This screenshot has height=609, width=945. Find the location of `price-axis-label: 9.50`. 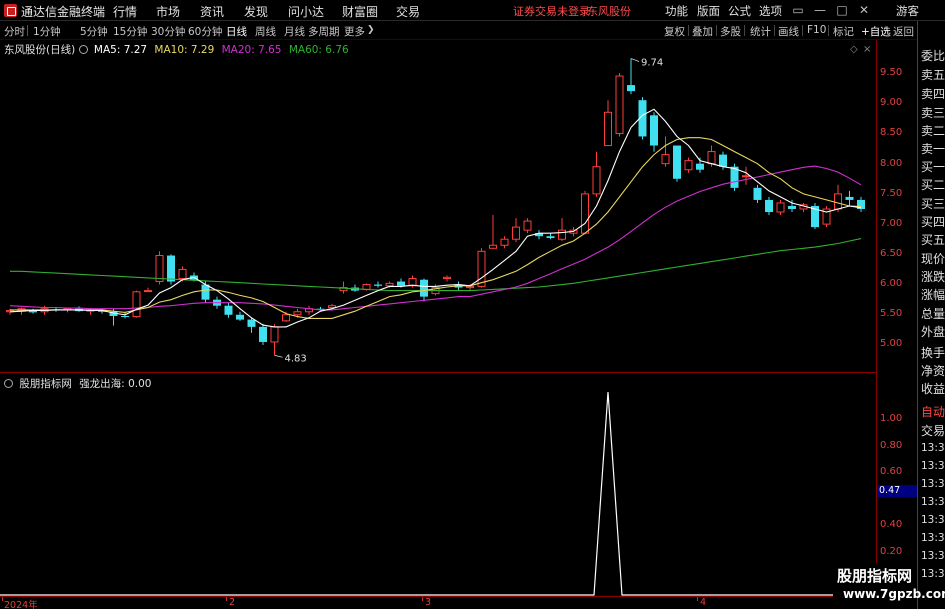

price-axis-label: 9.50 is located at coordinates (891, 72).